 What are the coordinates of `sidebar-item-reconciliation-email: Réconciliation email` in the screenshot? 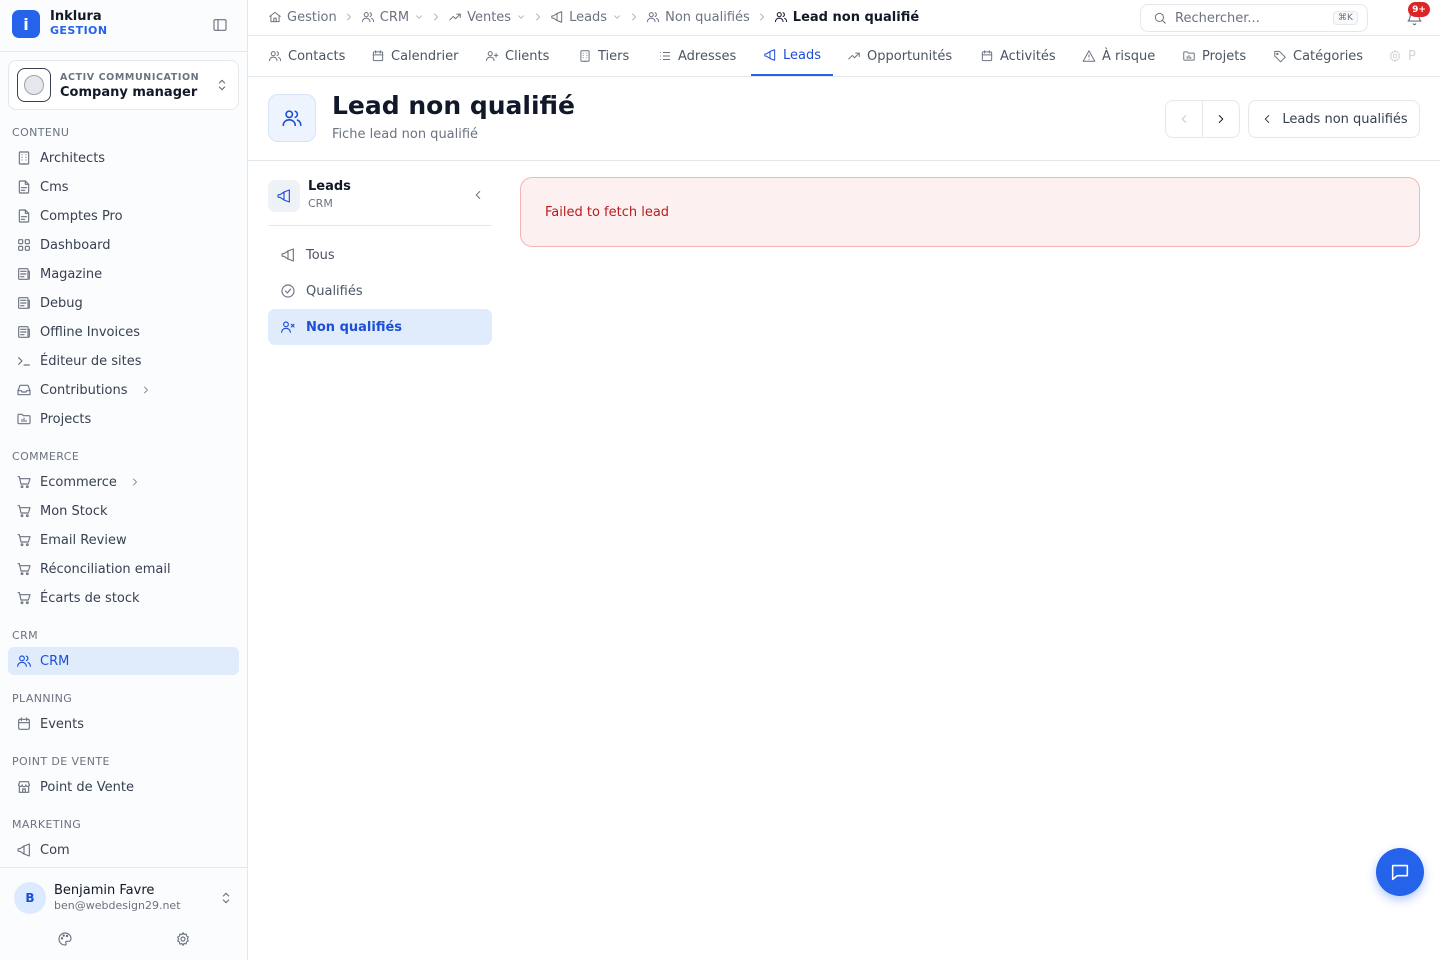 It's located at (123, 569).